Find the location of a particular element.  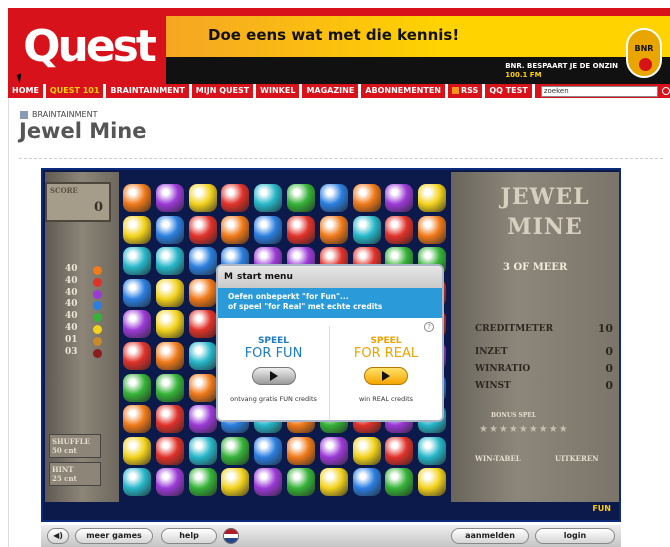

play-for-fun-option: SPEEL FOR FUN ontvang gratis FUN credits is located at coordinates (274, 373).